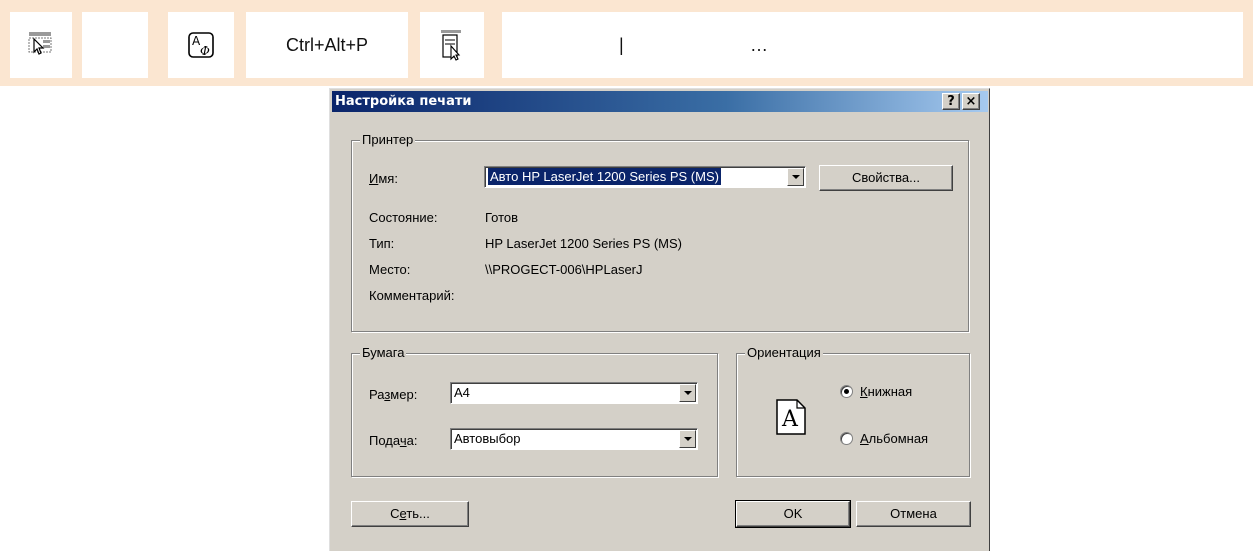 This screenshot has height=551, width=1253. What do you see at coordinates (971, 101) in the screenshot?
I see `close-button: ×` at bounding box center [971, 101].